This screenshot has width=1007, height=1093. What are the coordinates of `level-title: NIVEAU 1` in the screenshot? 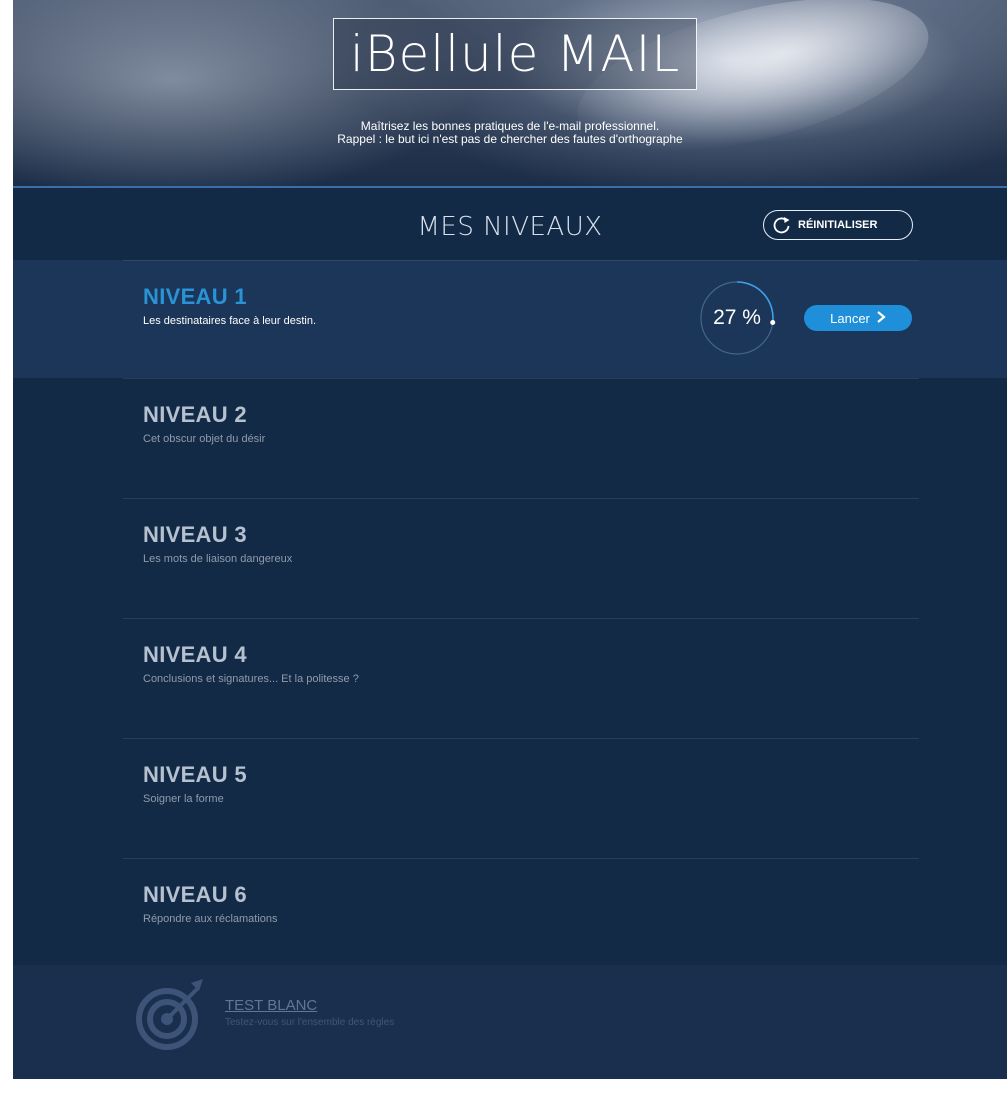 It's located at (195, 296).